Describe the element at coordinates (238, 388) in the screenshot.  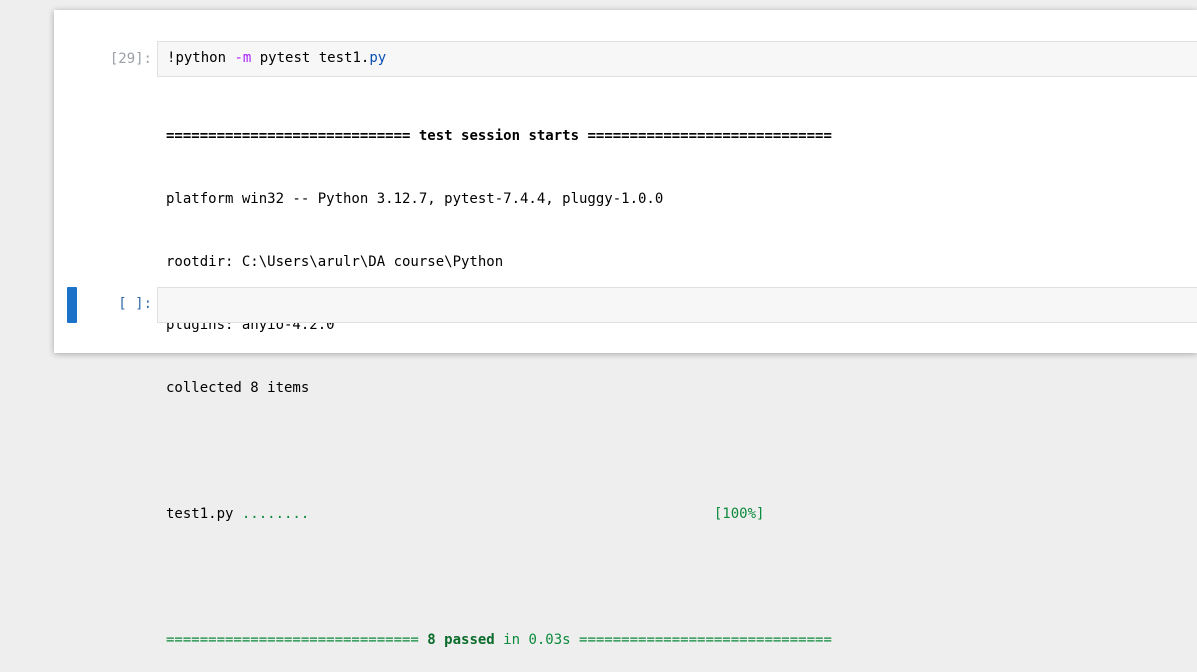
I see `collected-line: collected 8 items` at that location.